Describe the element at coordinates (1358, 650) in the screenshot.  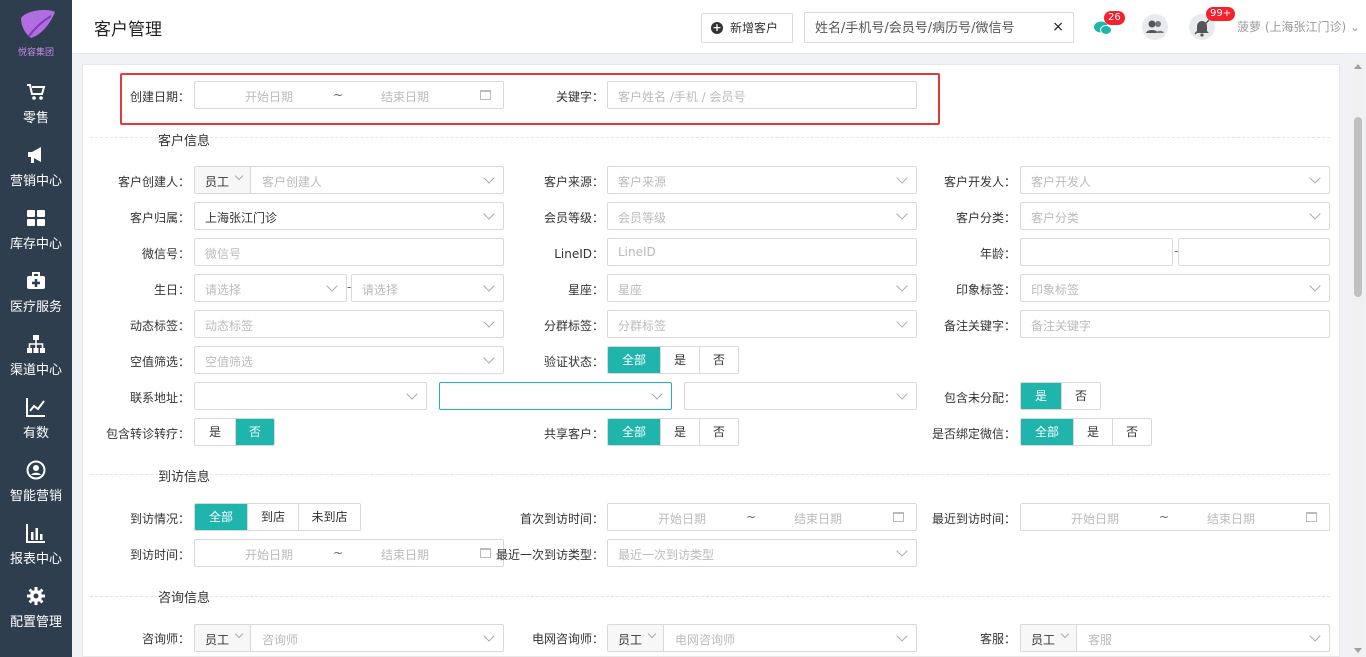
I see `scroll-down-arrow` at that location.